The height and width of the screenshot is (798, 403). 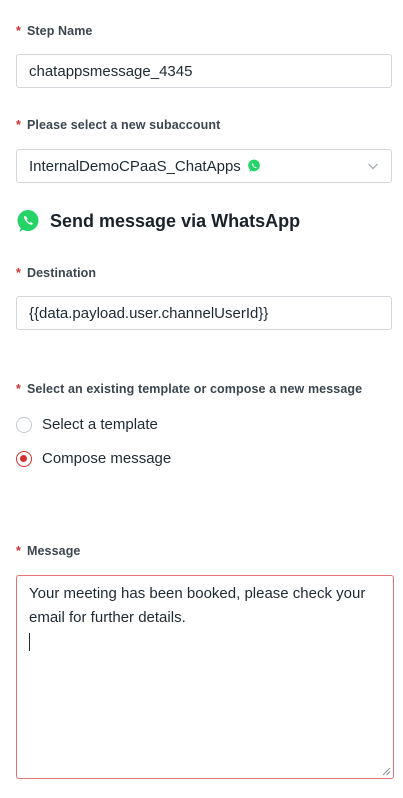 I want to click on resize-handle-icon, so click(x=386, y=771).